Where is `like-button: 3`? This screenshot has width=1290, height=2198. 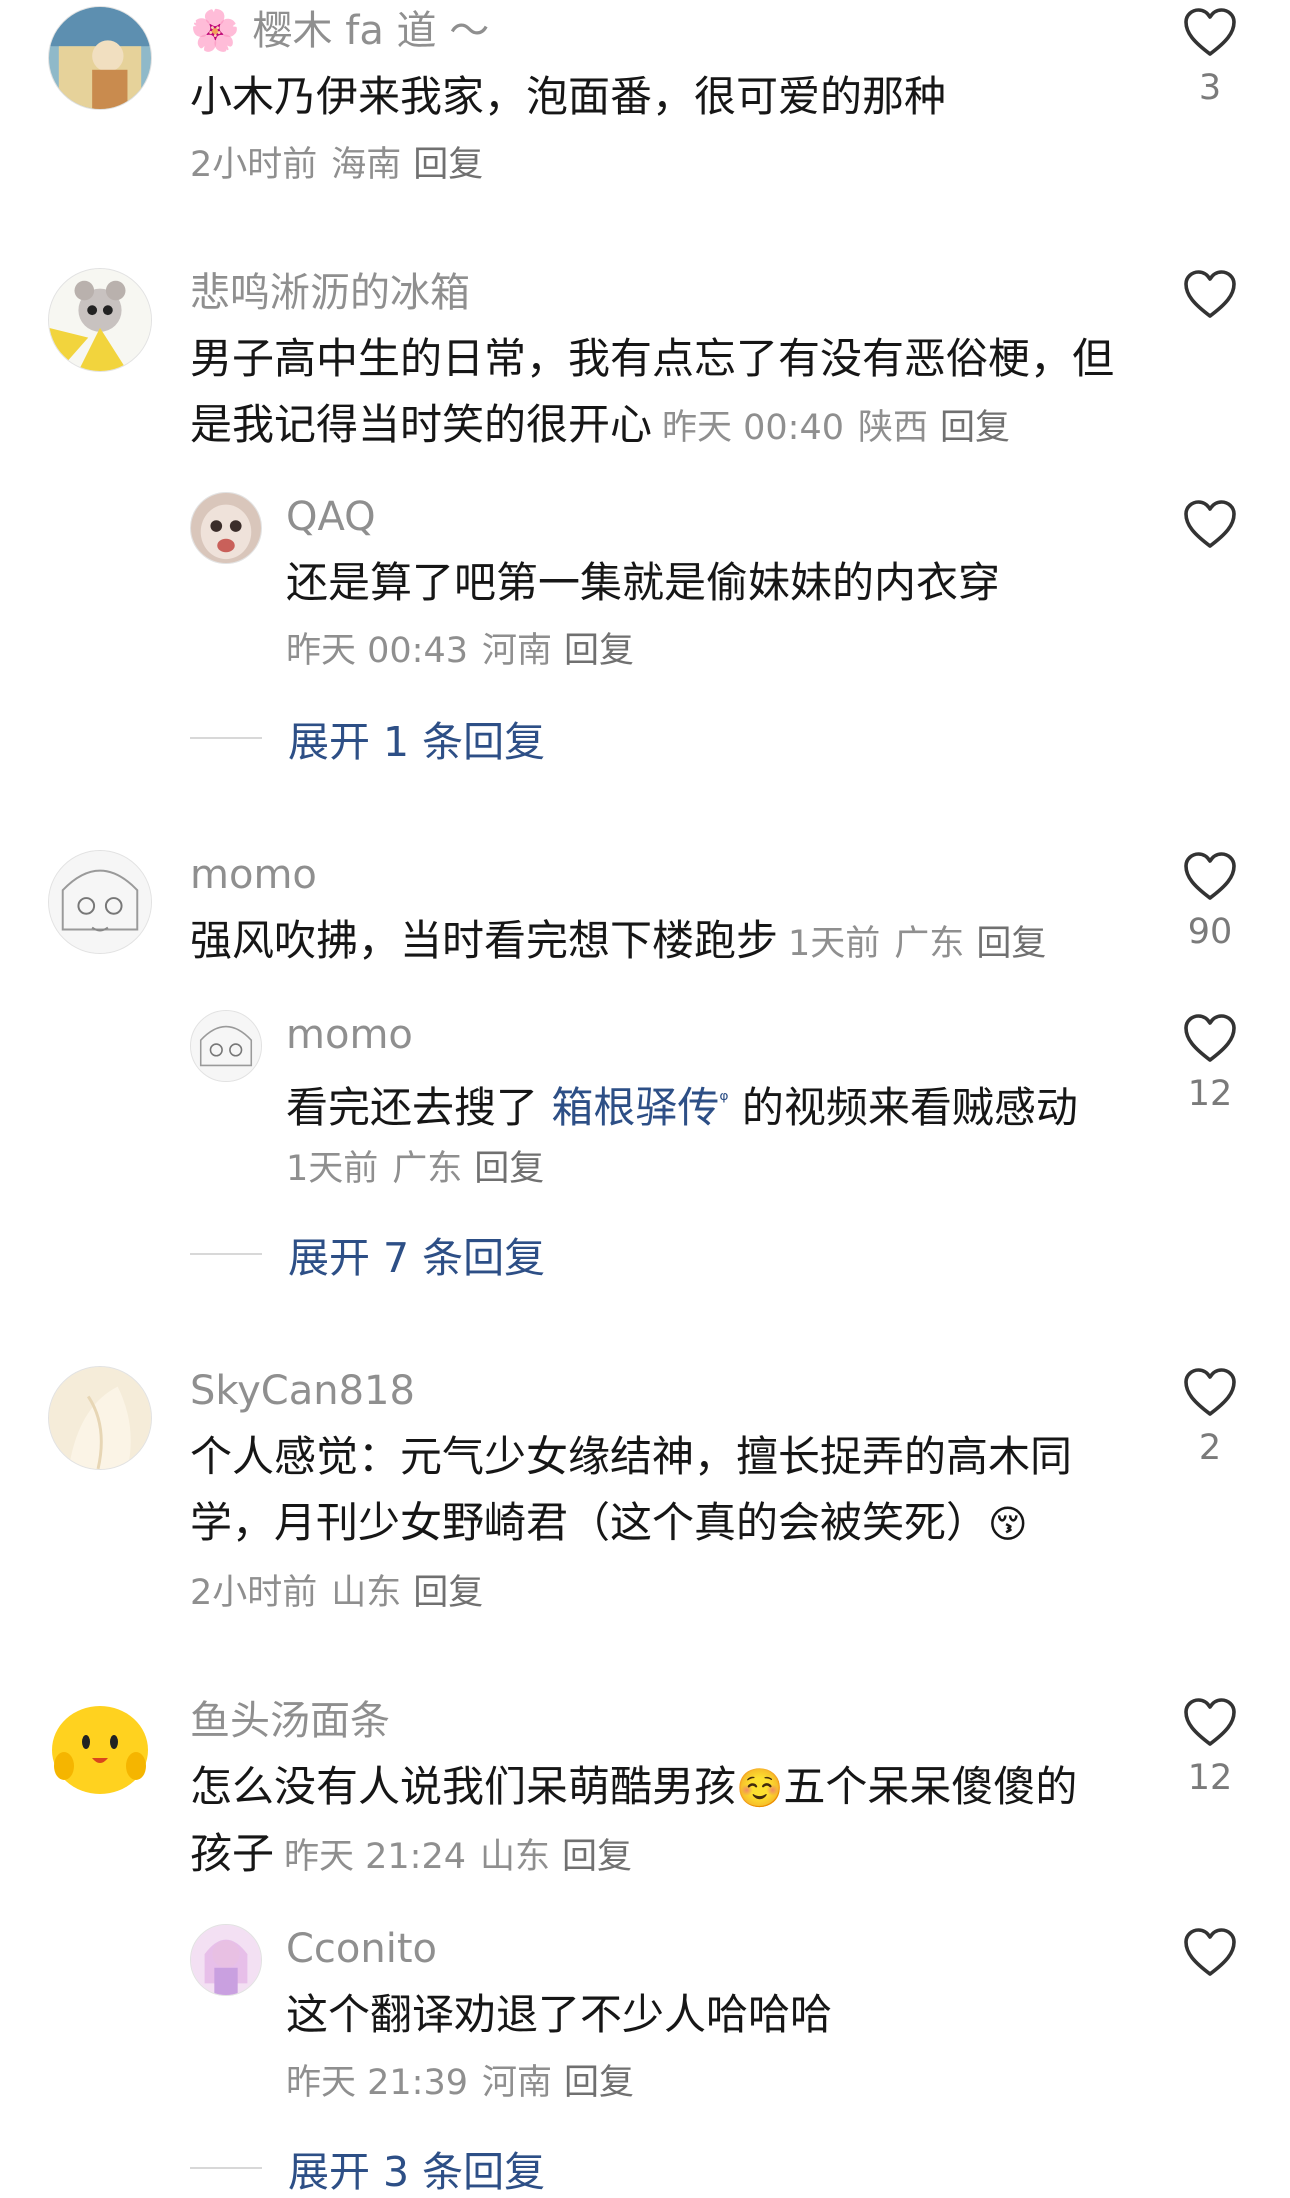 like-button: 3 is located at coordinates (1210, 57).